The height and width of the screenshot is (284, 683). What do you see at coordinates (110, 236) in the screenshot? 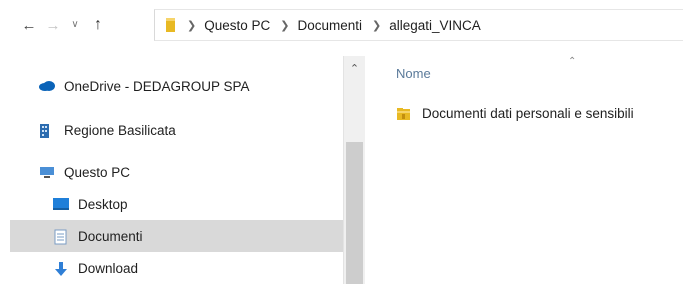
I see `sidebar-item-label: Documenti` at bounding box center [110, 236].